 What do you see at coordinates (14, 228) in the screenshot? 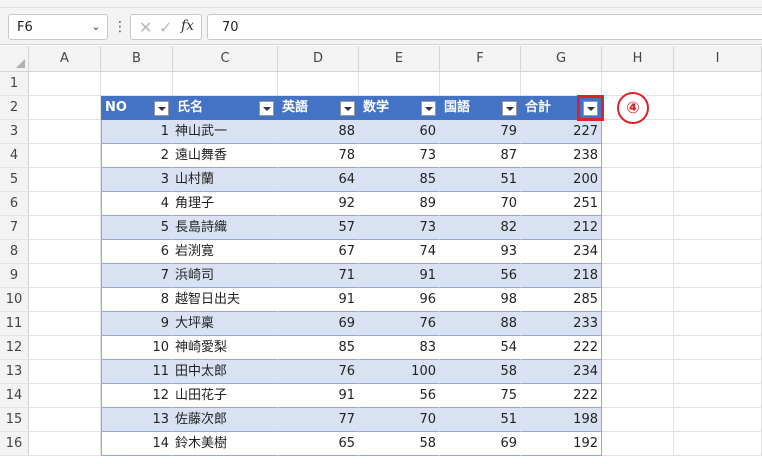
I see `row-header: 7` at bounding box center [14, 228].